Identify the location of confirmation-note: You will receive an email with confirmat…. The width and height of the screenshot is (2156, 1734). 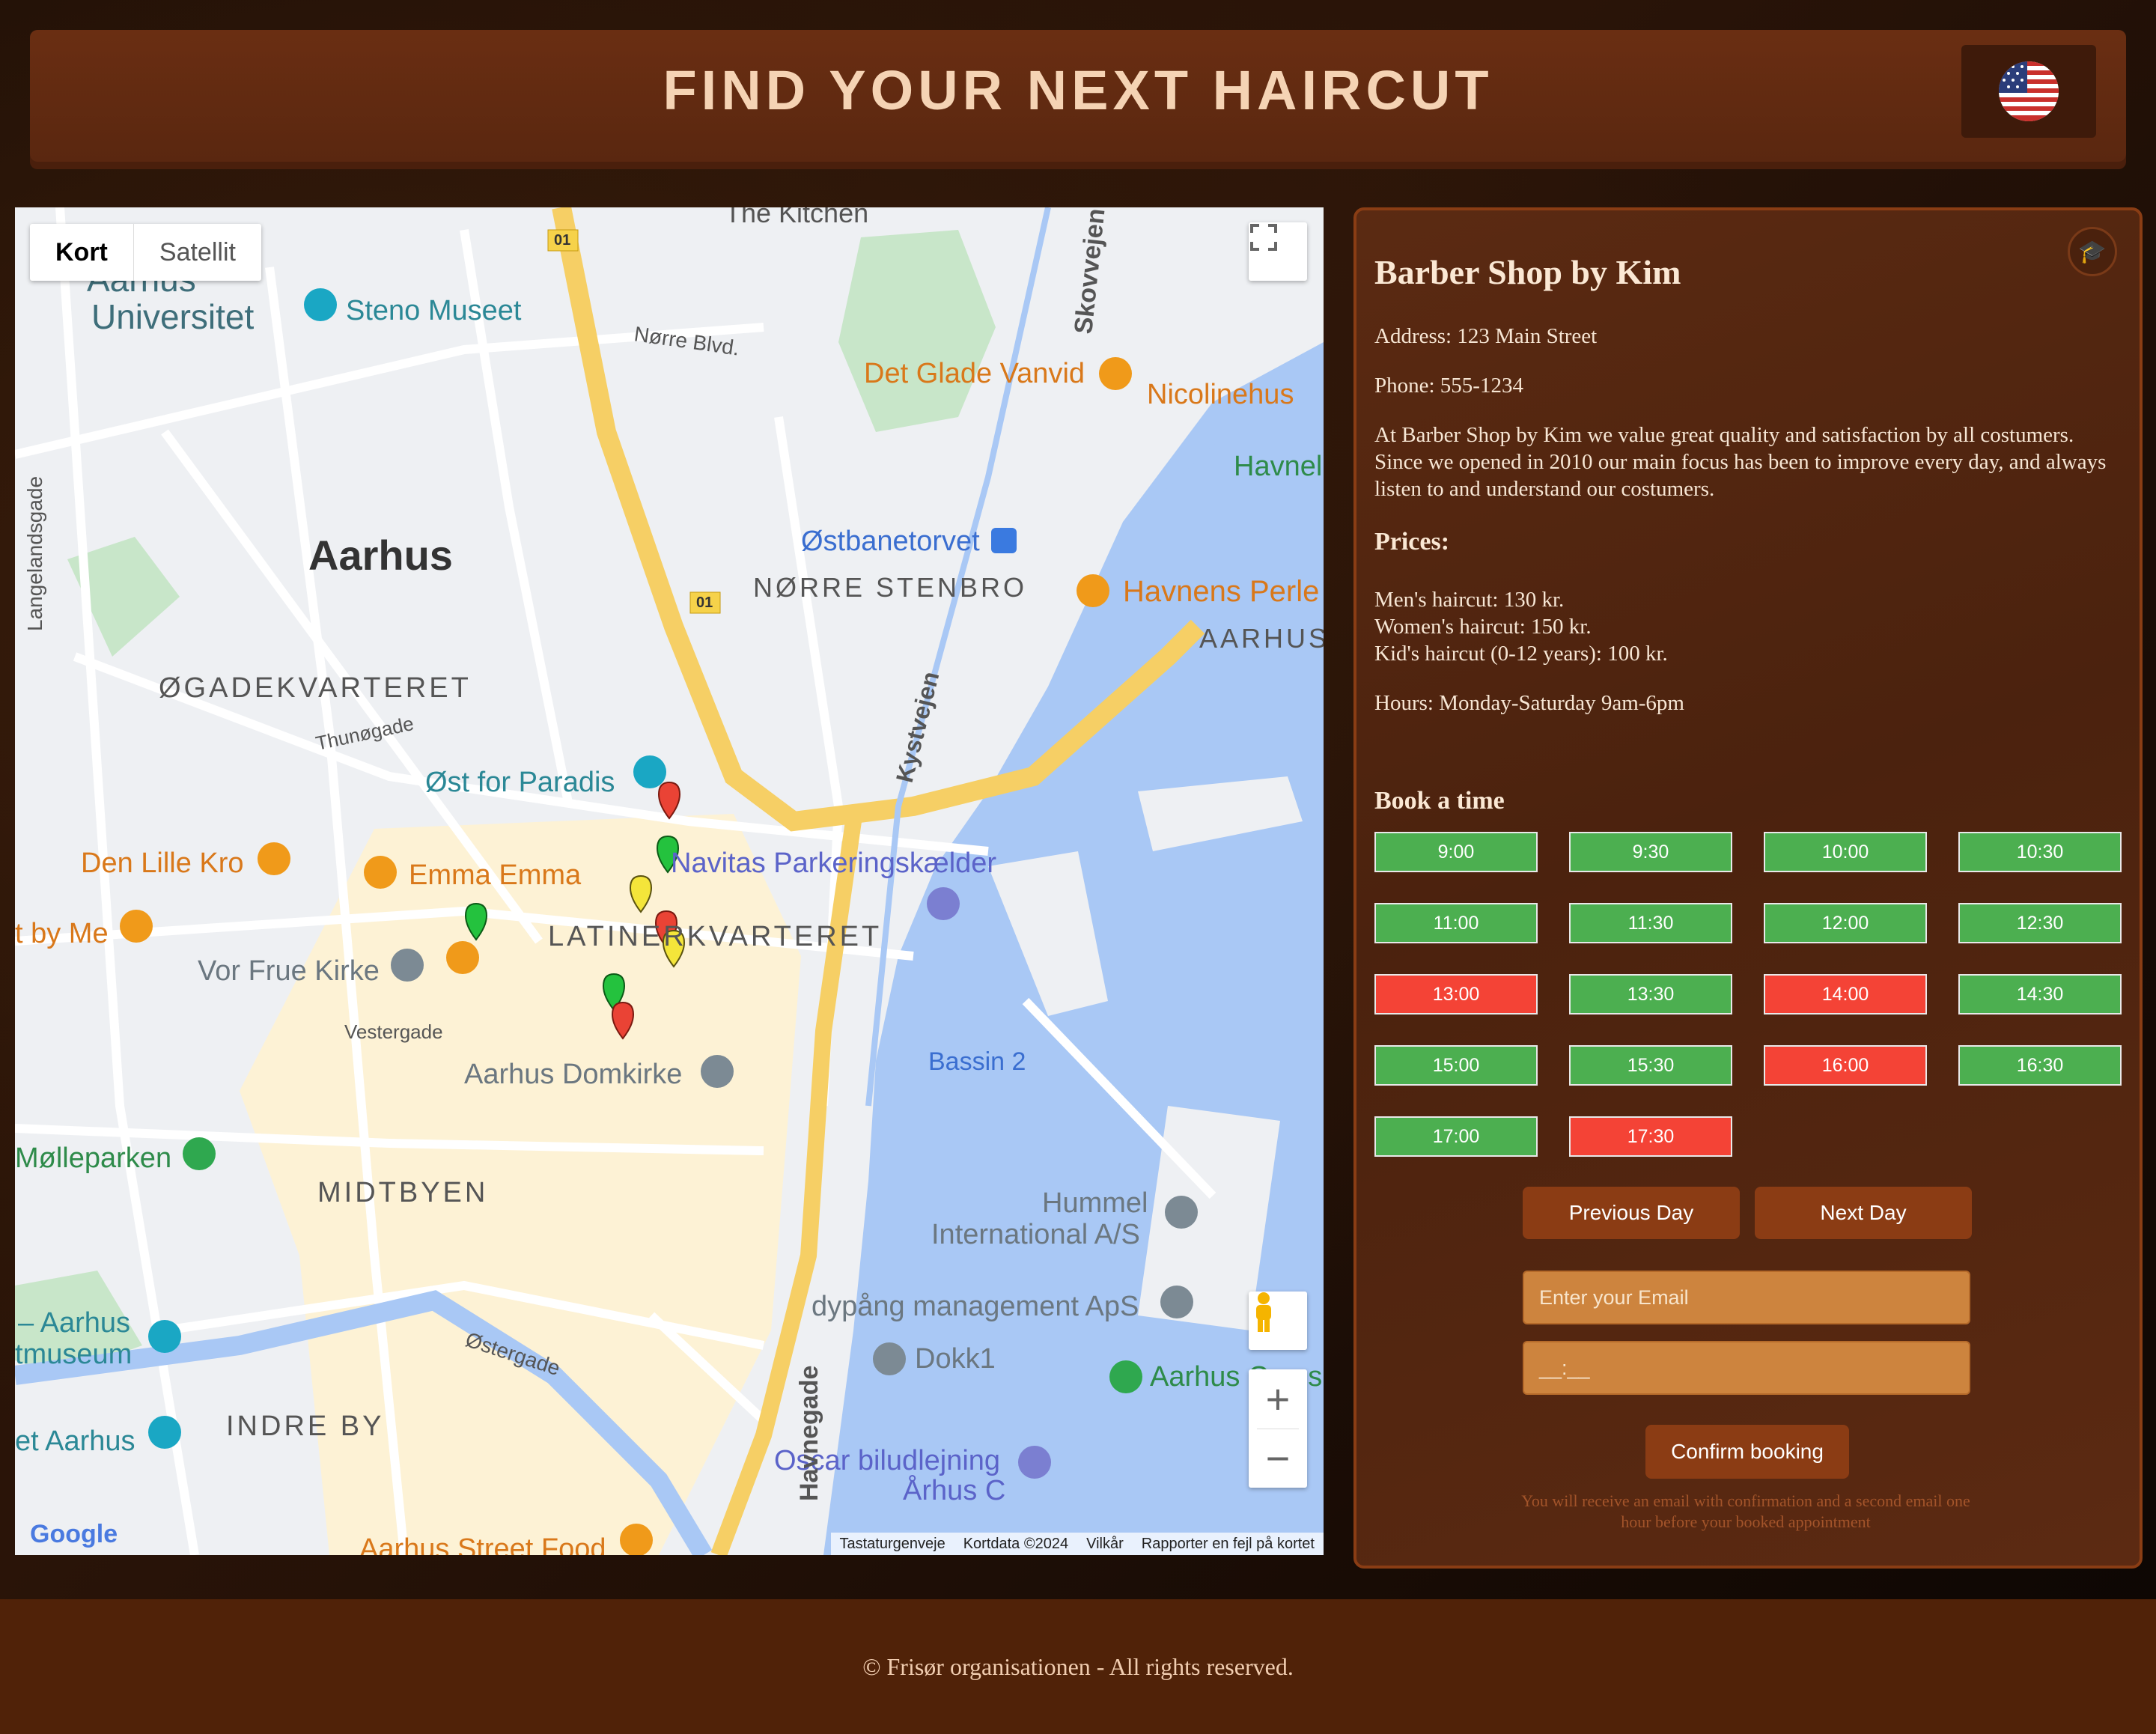
(1745, 1511).